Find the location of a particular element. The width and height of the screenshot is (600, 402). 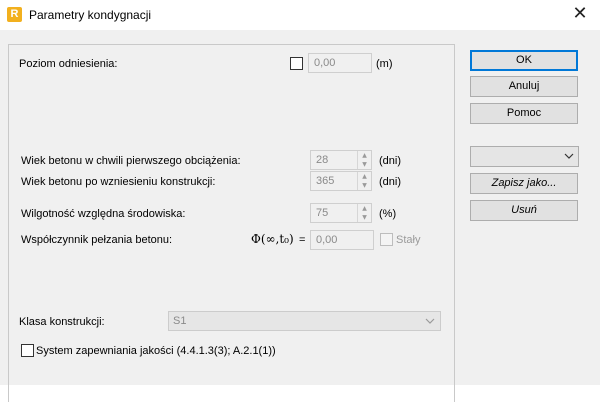

cancel-button: Anuluj is located at coordinates (524, 86).